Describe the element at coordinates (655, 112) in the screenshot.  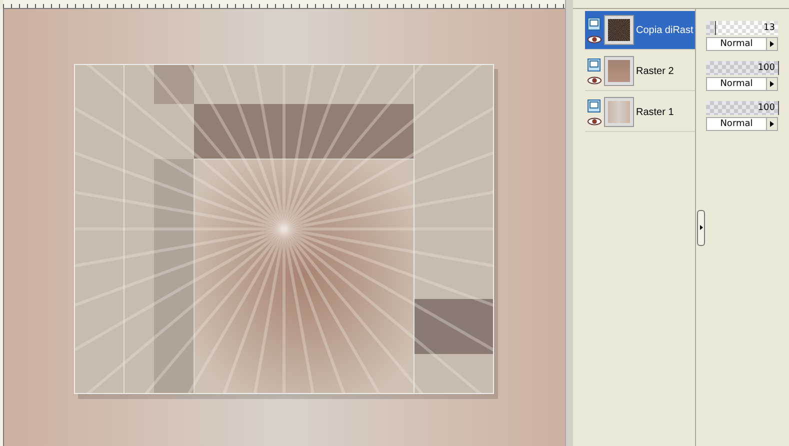
I see `layer-name: Raster 1` at that location.